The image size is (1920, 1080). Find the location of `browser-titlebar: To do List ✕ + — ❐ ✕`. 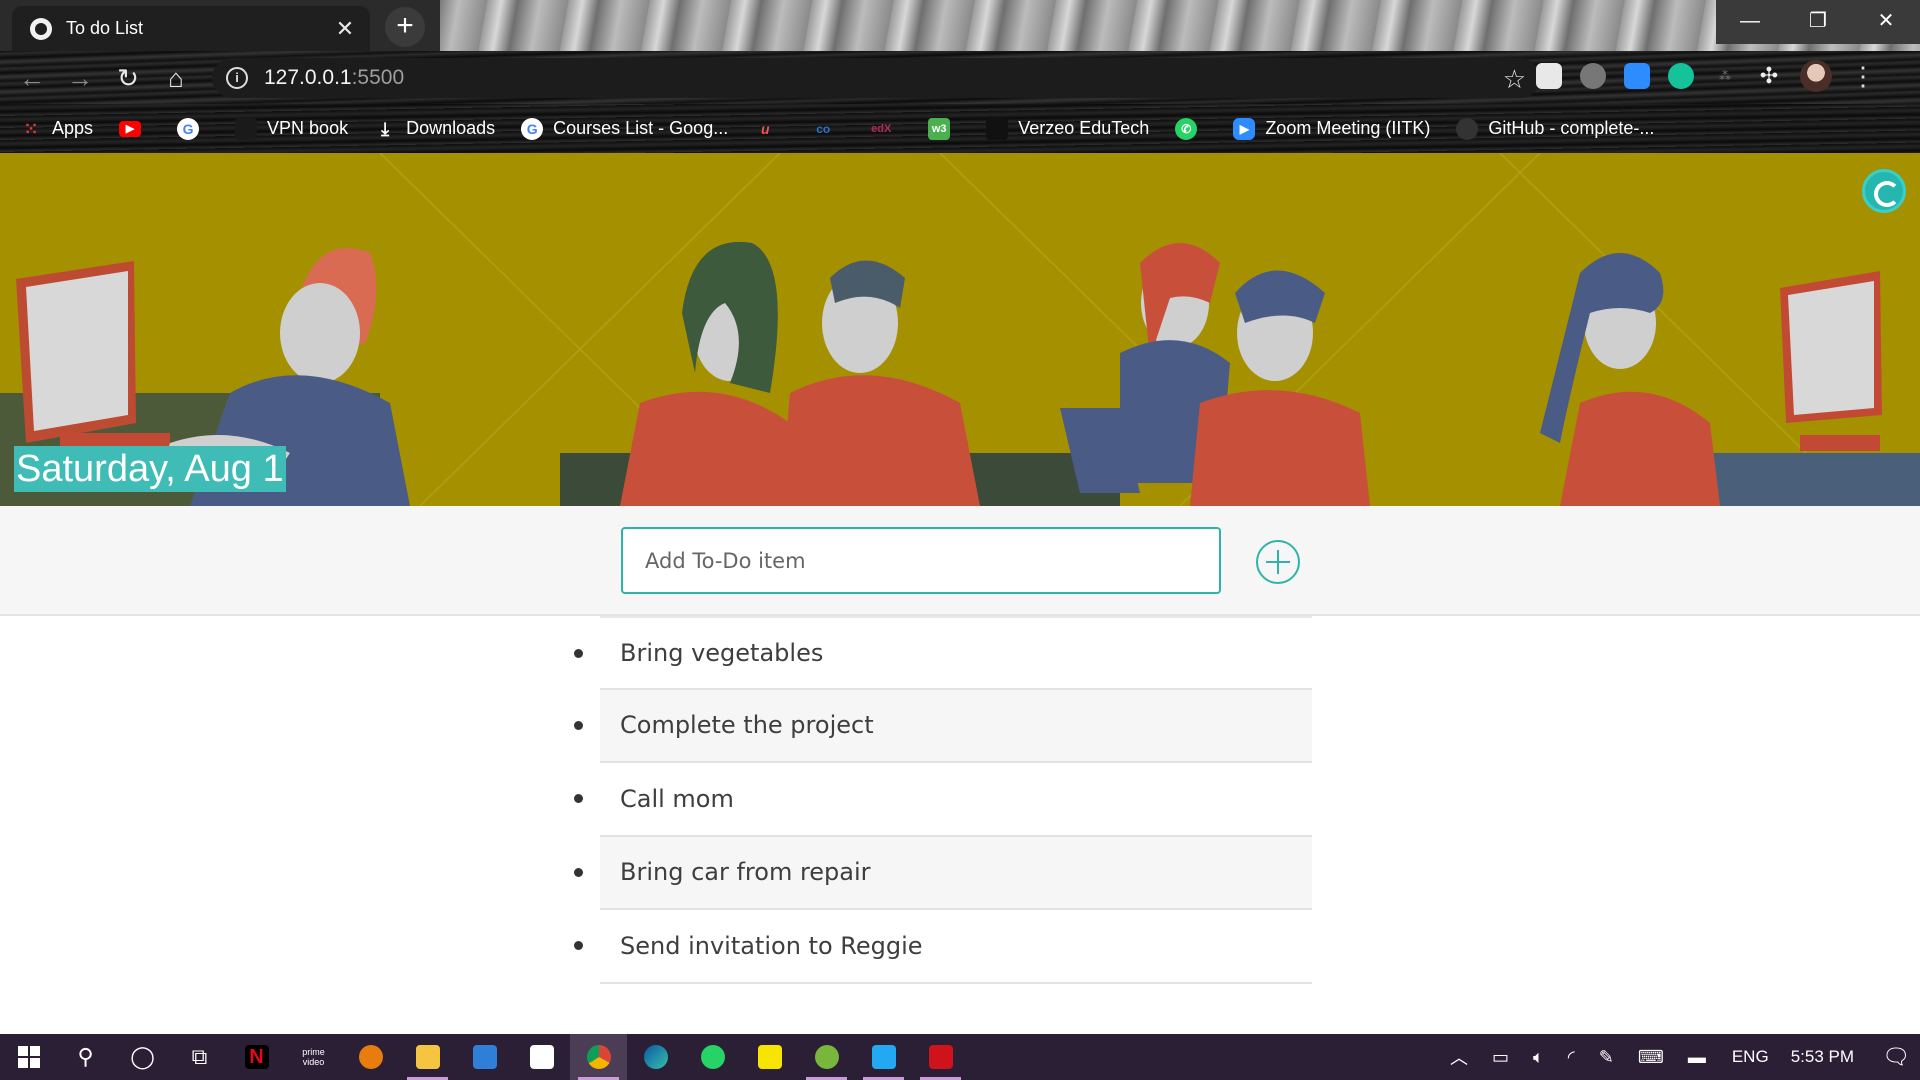

browser-titlebar: To do List ✕ + — ❐ ✕ is located at coordinates (960, 25).